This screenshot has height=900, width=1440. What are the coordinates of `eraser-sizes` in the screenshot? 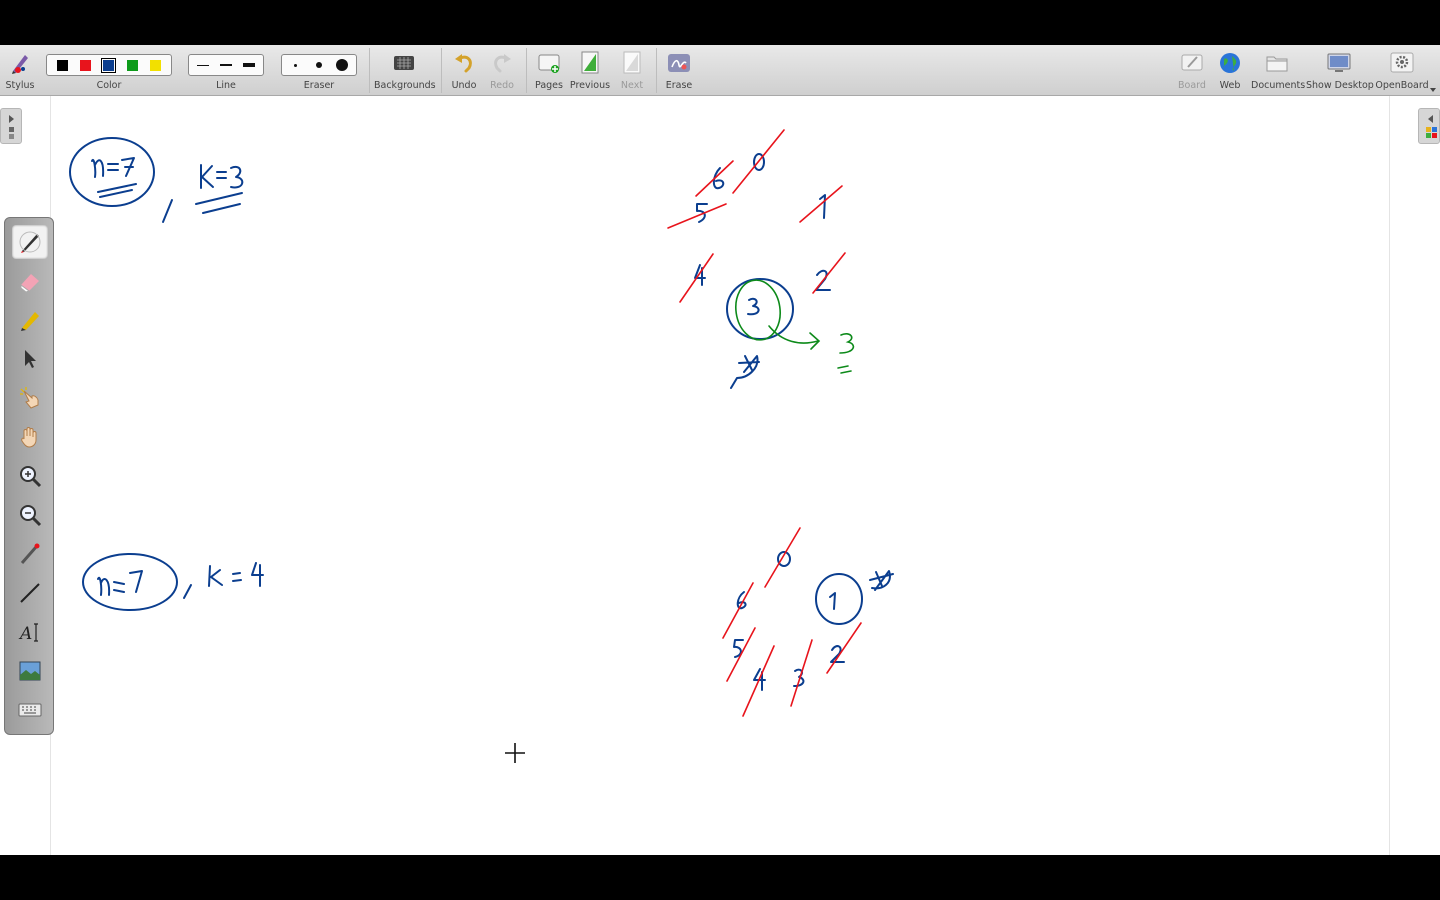 It's located at (319, 65).